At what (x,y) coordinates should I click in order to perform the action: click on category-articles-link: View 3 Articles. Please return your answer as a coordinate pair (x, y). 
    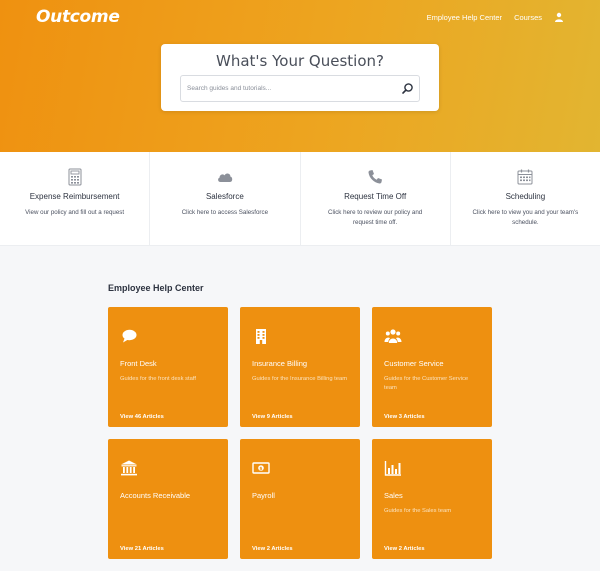
    Looking at the image, I should click on (404, 417).